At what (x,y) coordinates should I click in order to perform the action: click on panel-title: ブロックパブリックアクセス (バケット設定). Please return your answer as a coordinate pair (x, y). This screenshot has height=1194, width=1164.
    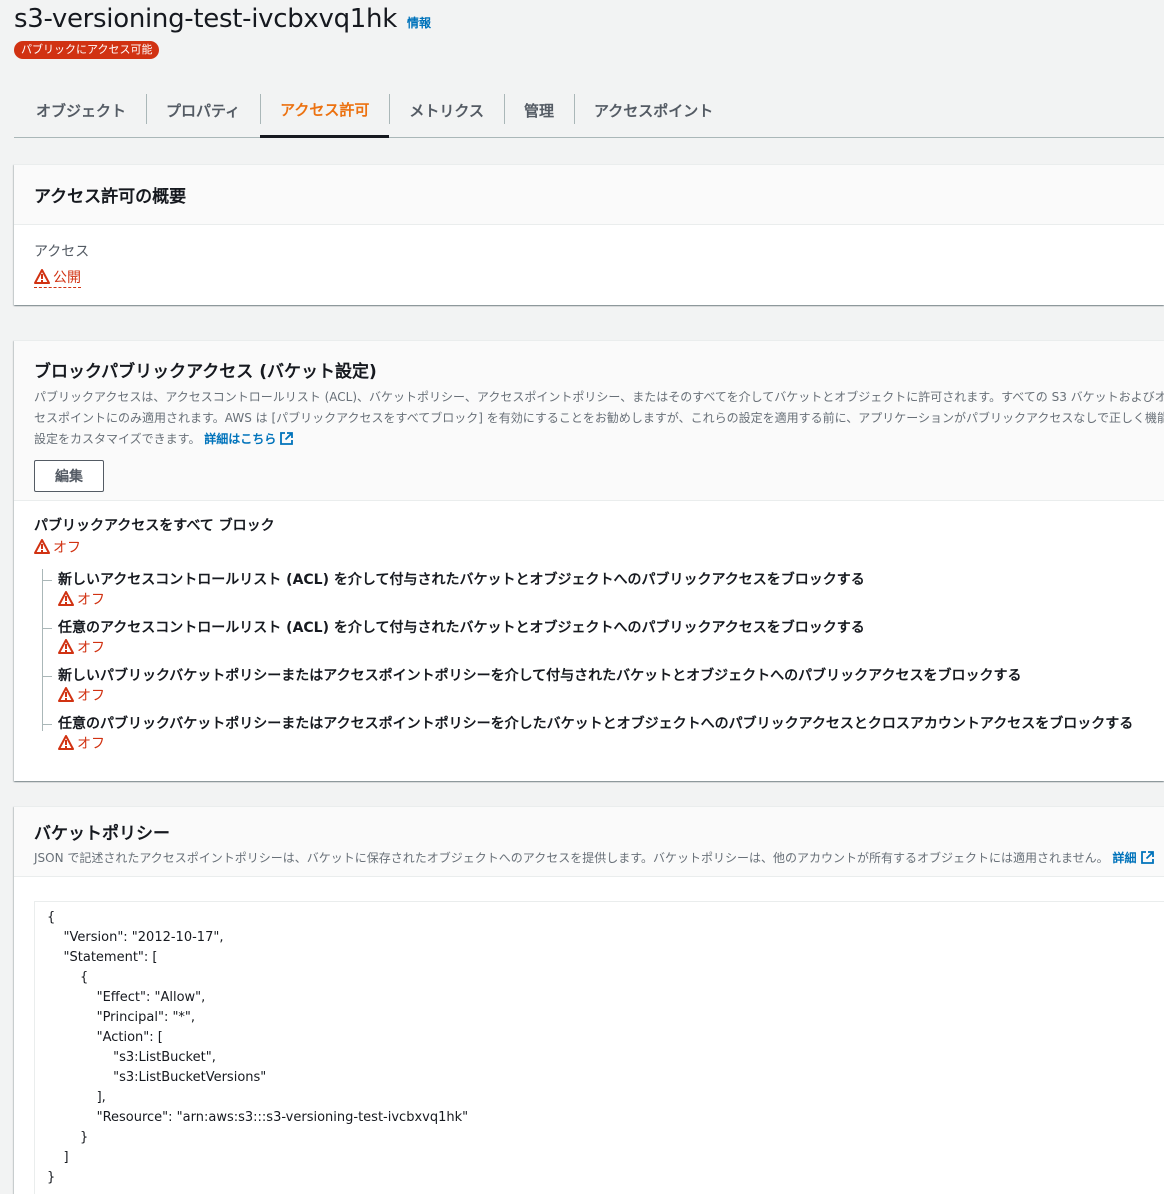
    Looking at the image, I should click on (205, 372).